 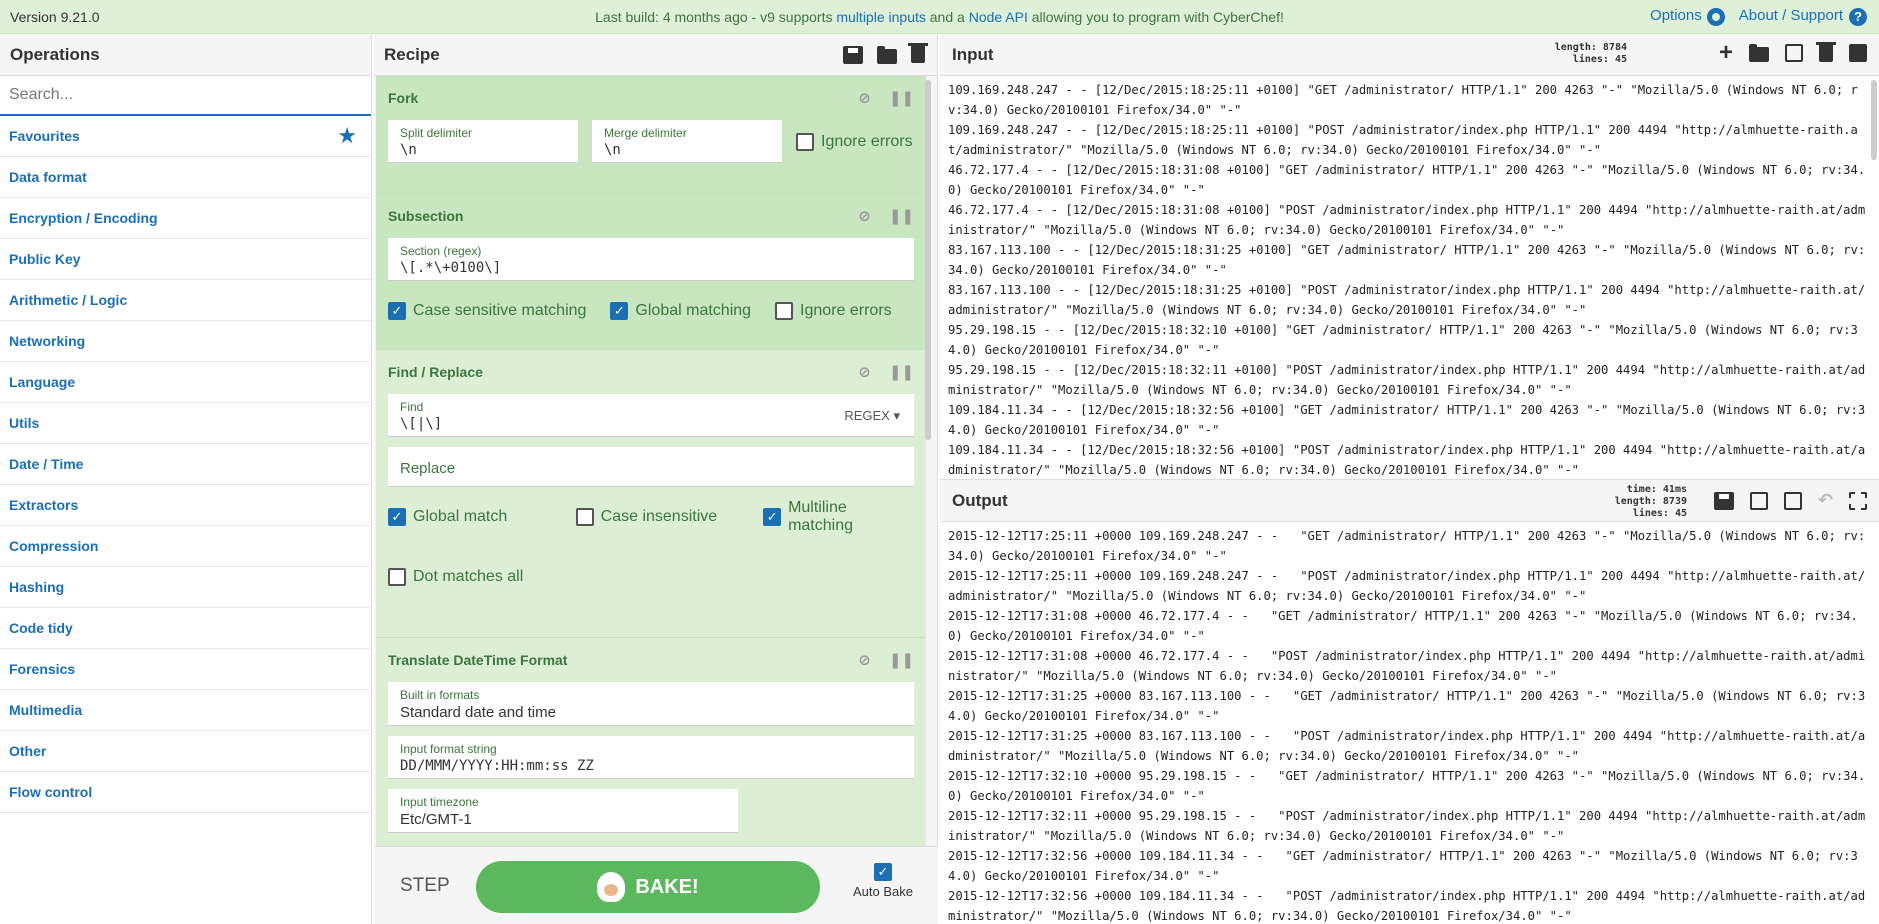 I want to click on category-data-format: Data format, so click(x=185, y=177).